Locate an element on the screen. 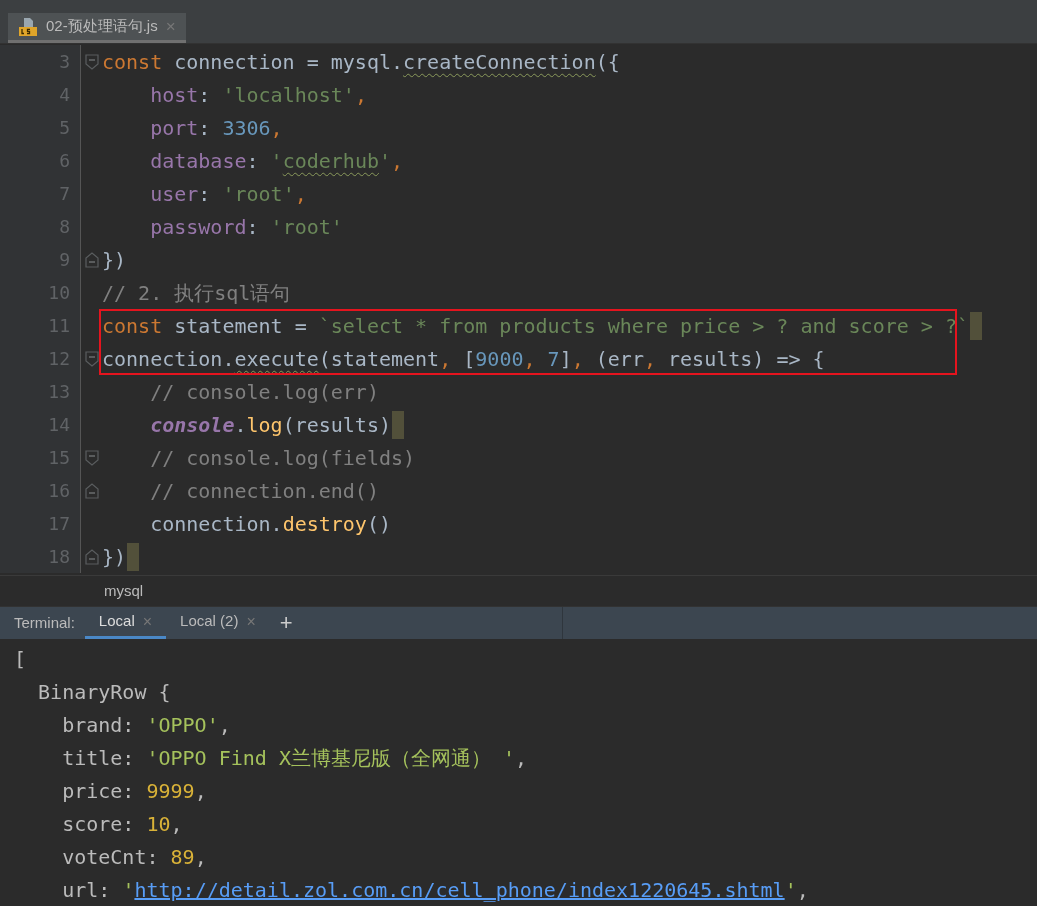  terminal-label: Terminal: is located at coordinates (44, 622).